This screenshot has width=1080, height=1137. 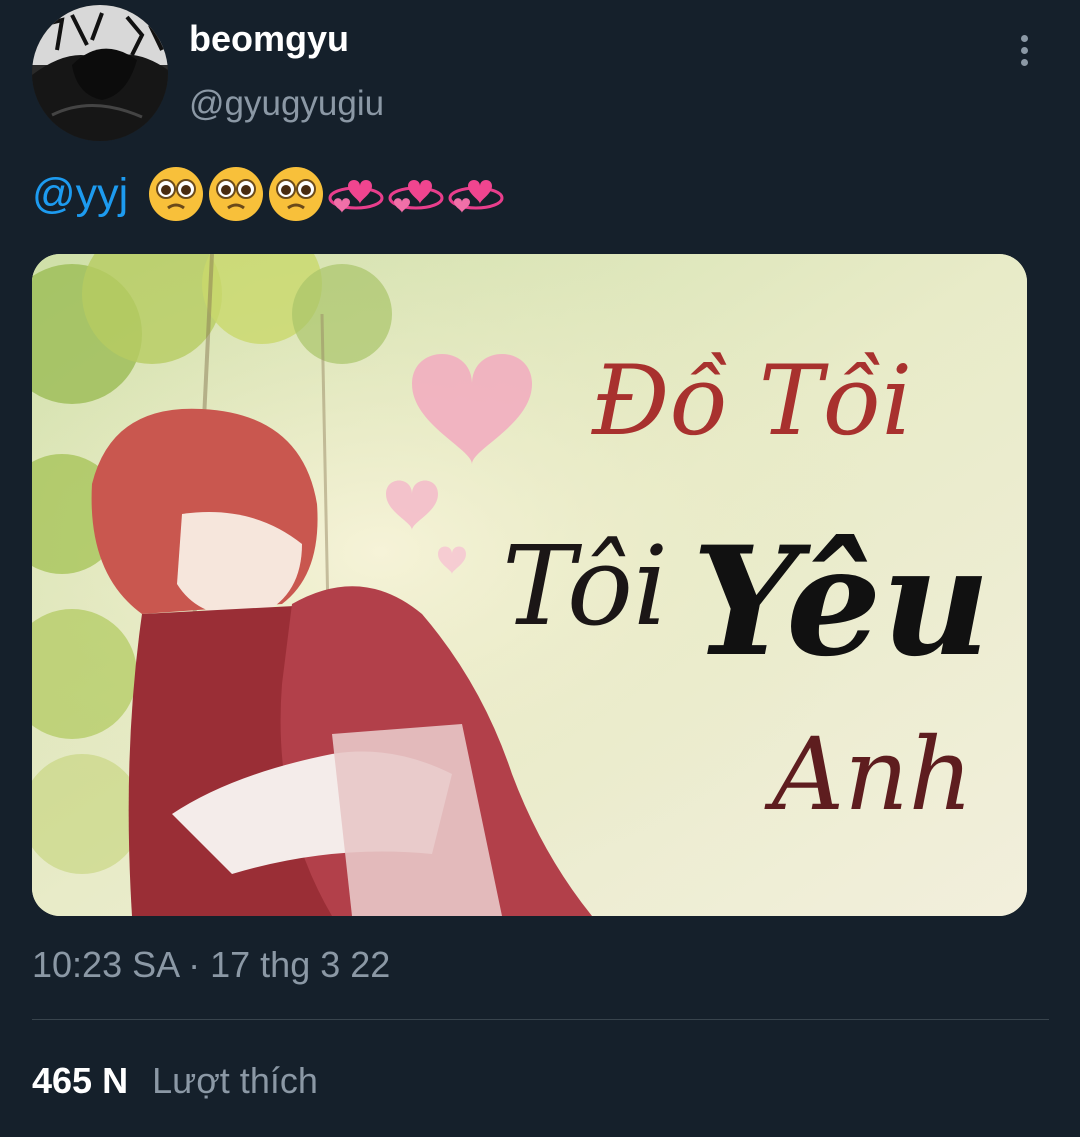 I want to click on author-handle: @gyugyugiu, so click(x=286, y=104).